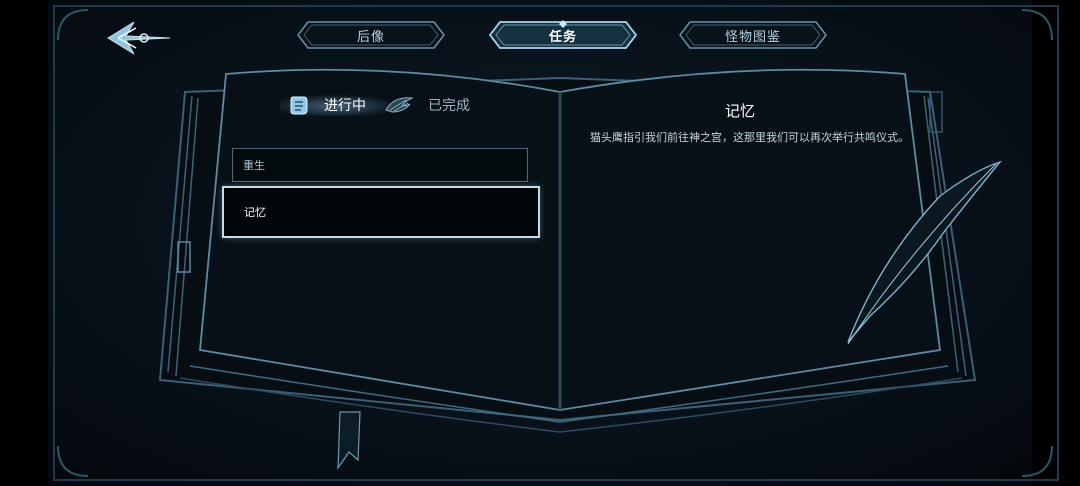 The height and width of the screenshot is (486, 1080). What do you see at coordinates (749, 137) in the screenshot?
I see `quest-detail-description: 猫头鹰指引我们前往神之宫，这那里我们可以再次举行共鸣仪式。` at bounding box center [749, 137].